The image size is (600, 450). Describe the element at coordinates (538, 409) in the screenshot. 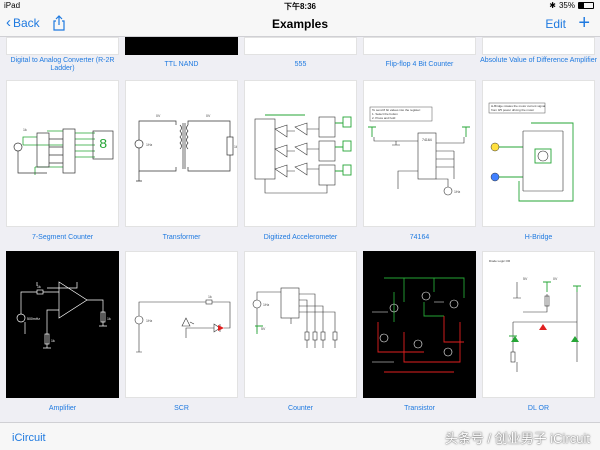

I see `example-label: DL OR` at that location.